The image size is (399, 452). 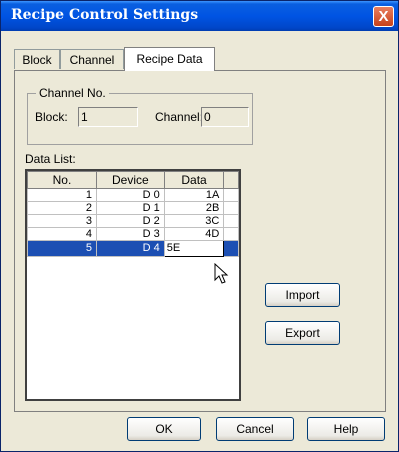 I want to click on cell-data: 4D, so click(x=194, y=234).